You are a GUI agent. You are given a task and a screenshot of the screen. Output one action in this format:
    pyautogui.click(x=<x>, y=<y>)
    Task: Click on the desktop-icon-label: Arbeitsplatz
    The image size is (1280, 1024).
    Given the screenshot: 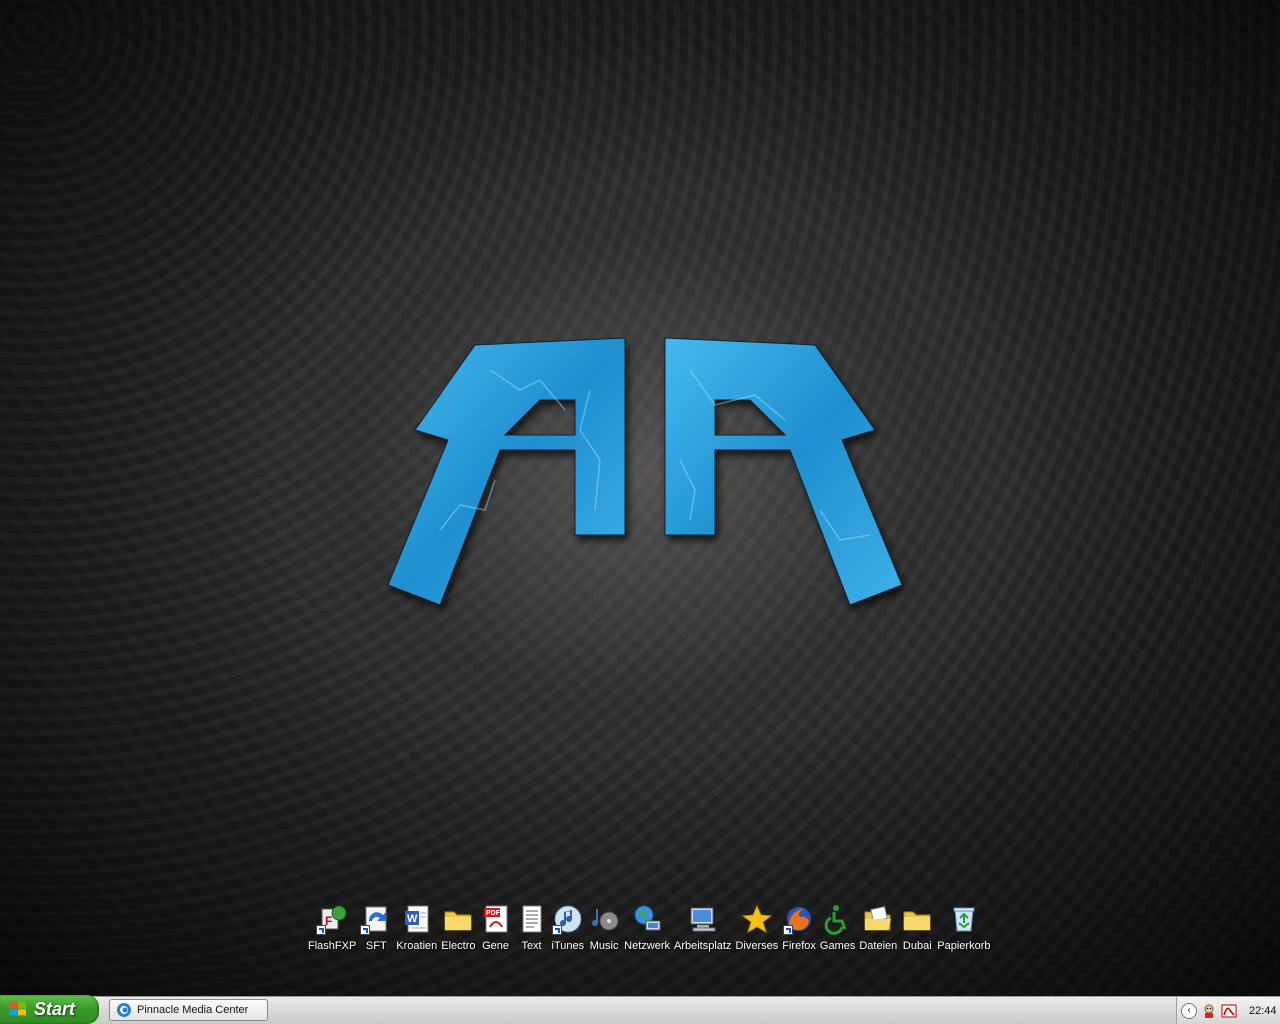 What is the action you would take?
    pyautogui.click(x=702, y=946)
    